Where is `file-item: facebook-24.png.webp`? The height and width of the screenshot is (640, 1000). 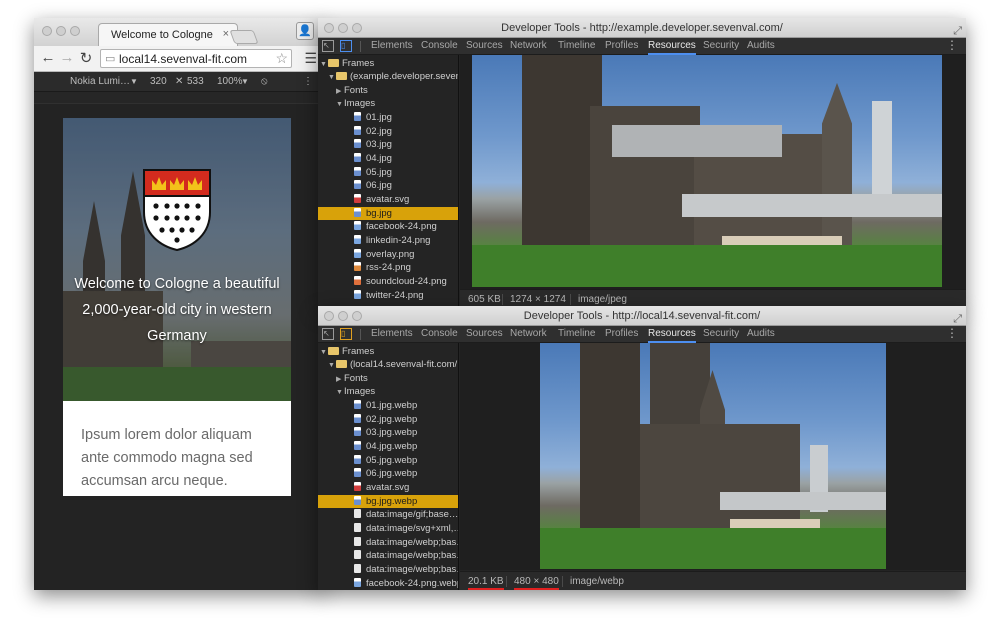
file-item: facebook-24.png.webp is located at coordinates (406, 583).